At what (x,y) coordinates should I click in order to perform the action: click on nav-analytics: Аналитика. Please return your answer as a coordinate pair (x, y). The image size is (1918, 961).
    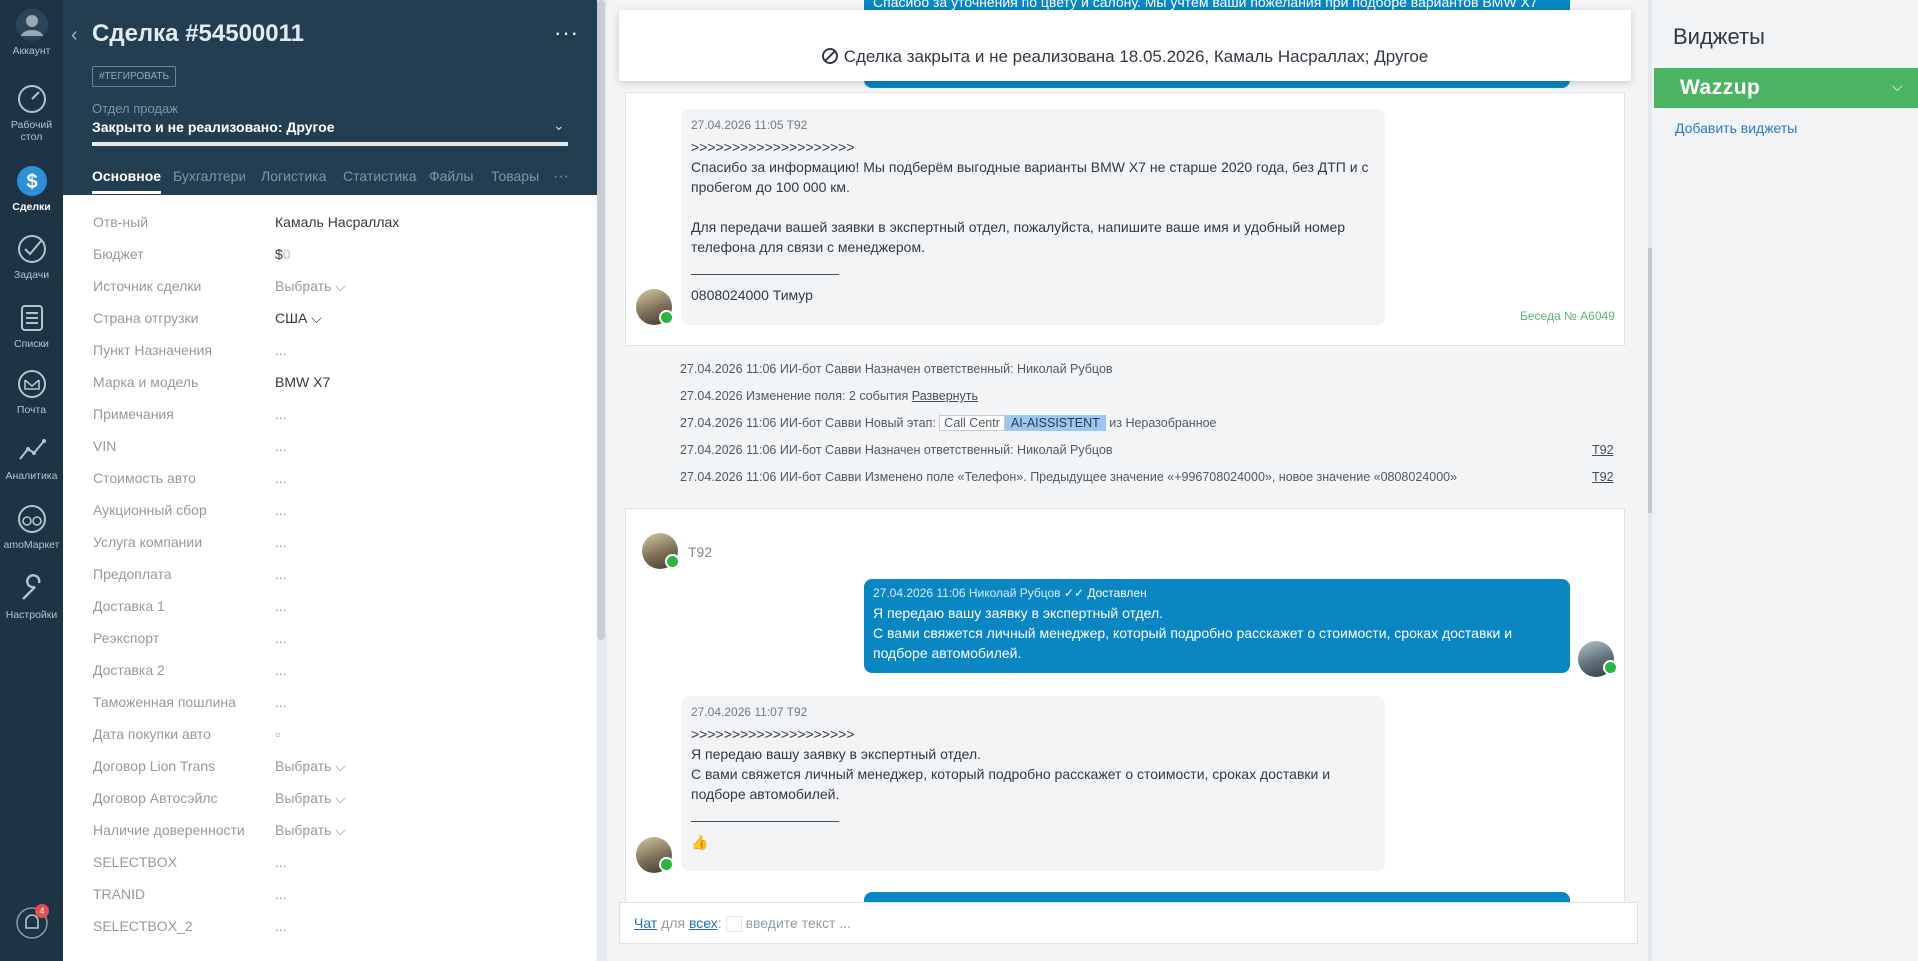
    Looking at the image, I should click on (31, 457).